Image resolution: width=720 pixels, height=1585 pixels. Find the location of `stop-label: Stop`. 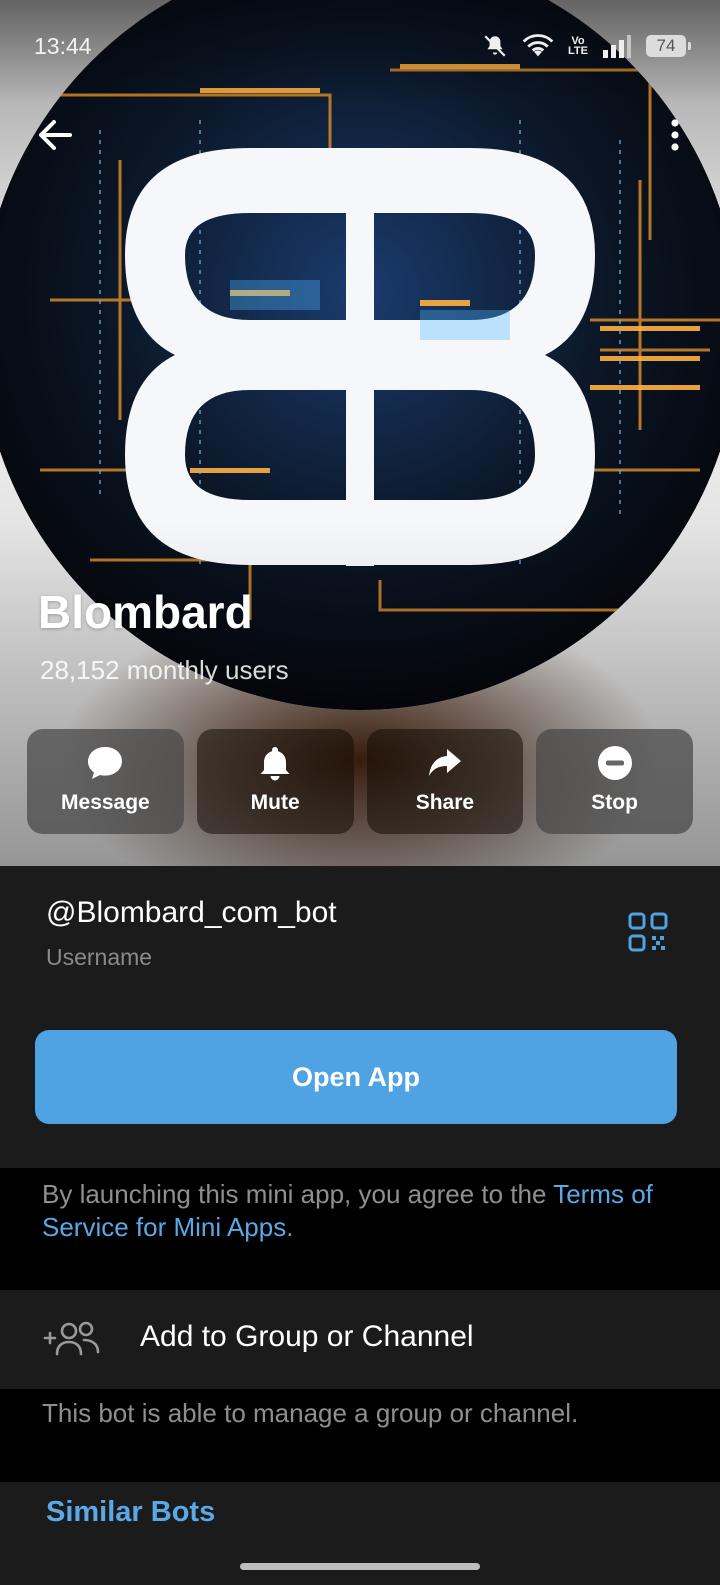

stop-label: Stop is located at coordinates (614, 802).